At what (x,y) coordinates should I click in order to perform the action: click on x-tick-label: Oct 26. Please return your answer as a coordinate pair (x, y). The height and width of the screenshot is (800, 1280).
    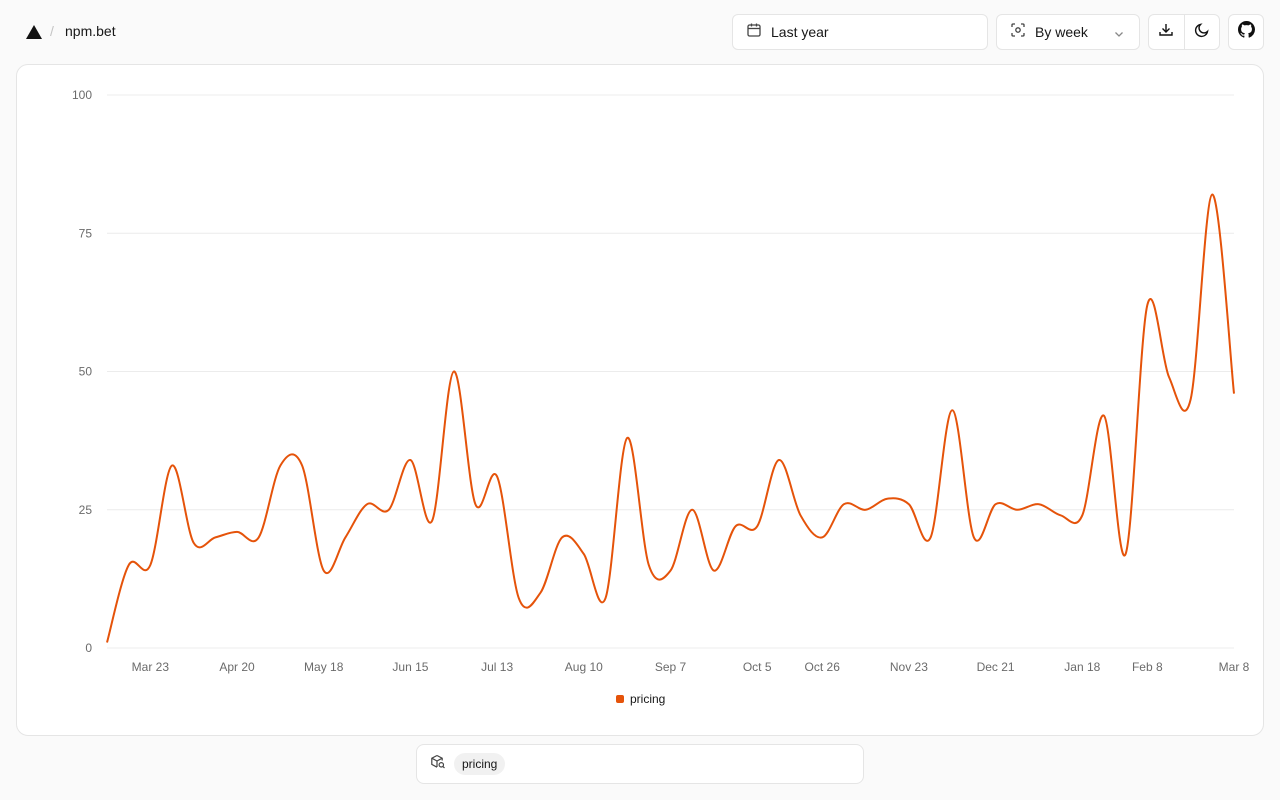
    Looking at the image, I should click on (823, 667).